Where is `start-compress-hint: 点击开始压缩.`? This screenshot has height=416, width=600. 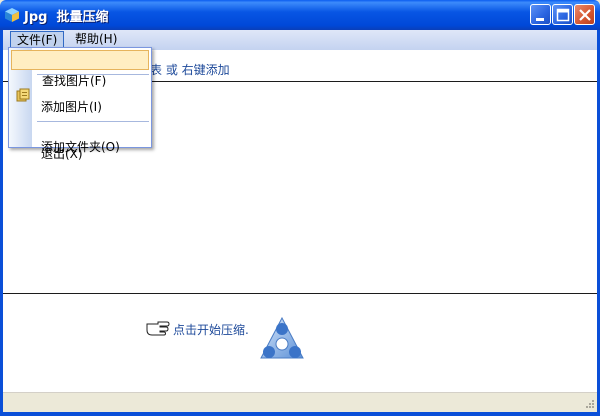 start-compress-hint: 点击开始压缩. is located at coordinates (211, 329).